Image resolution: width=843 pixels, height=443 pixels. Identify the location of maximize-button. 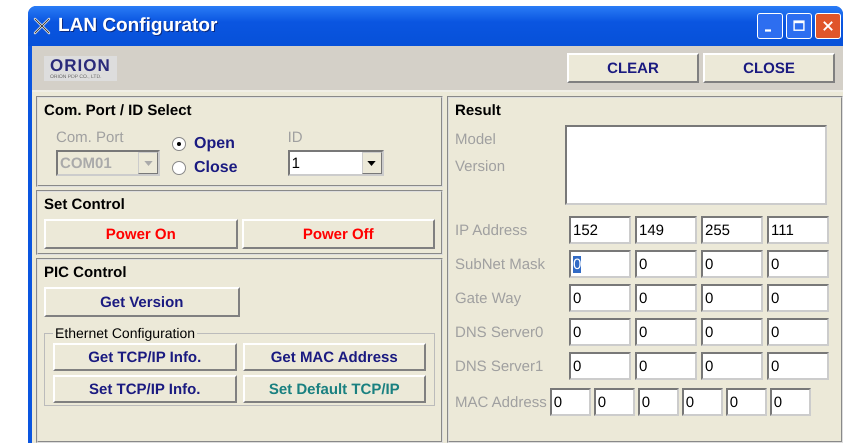
(799, 26).